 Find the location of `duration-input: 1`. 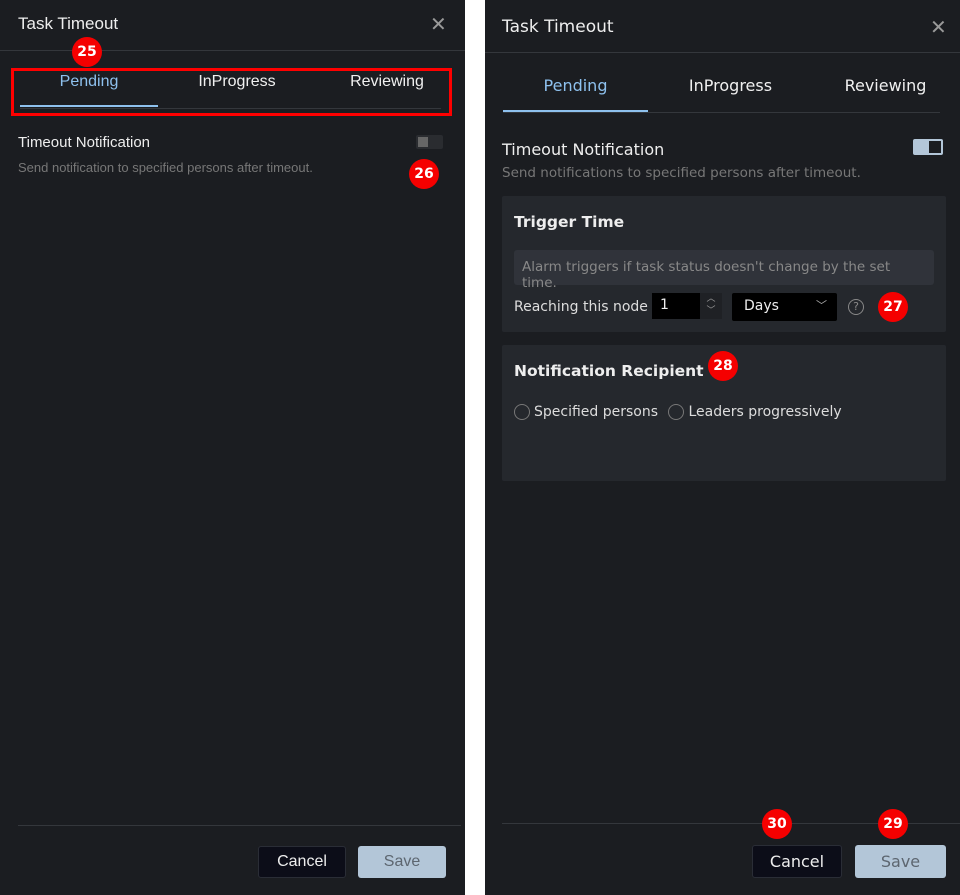

duration-input: 1 is located at coordinates (676, 306).